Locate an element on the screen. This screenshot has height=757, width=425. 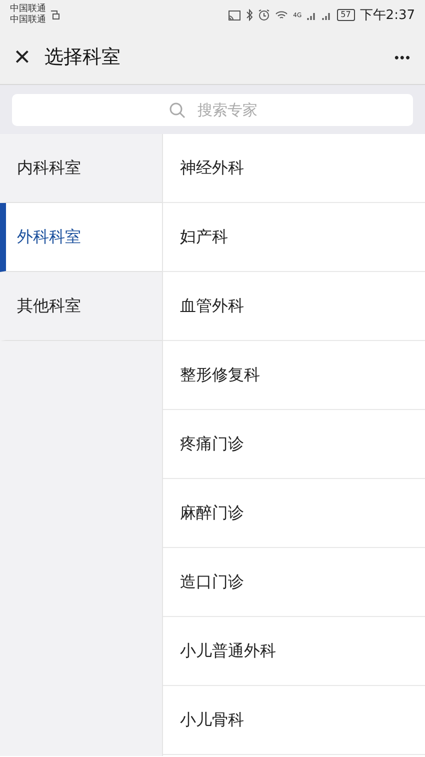
department-item: 小儿普通外科 is located at coordinates (294, 651).